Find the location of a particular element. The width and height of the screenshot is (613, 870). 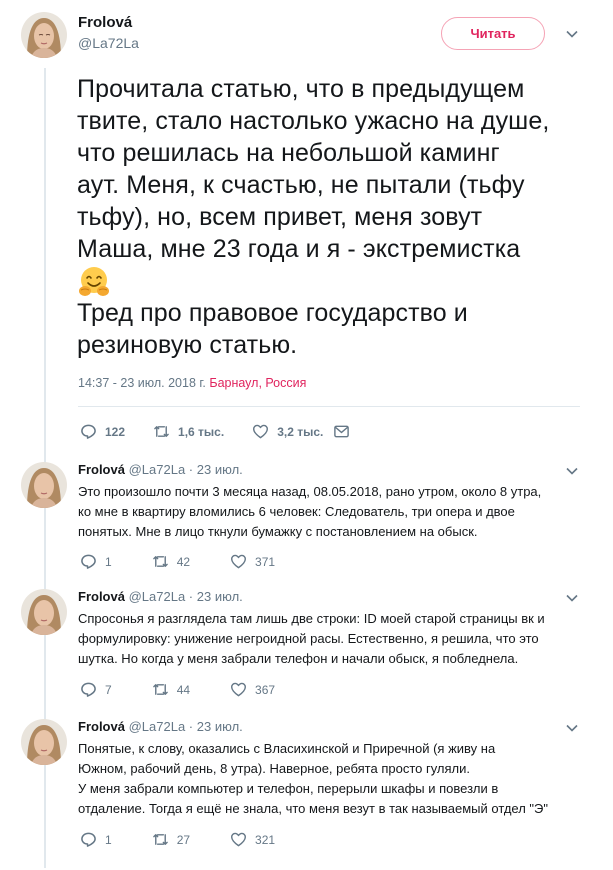

envelope-icon is located at coordinates (342, 431).